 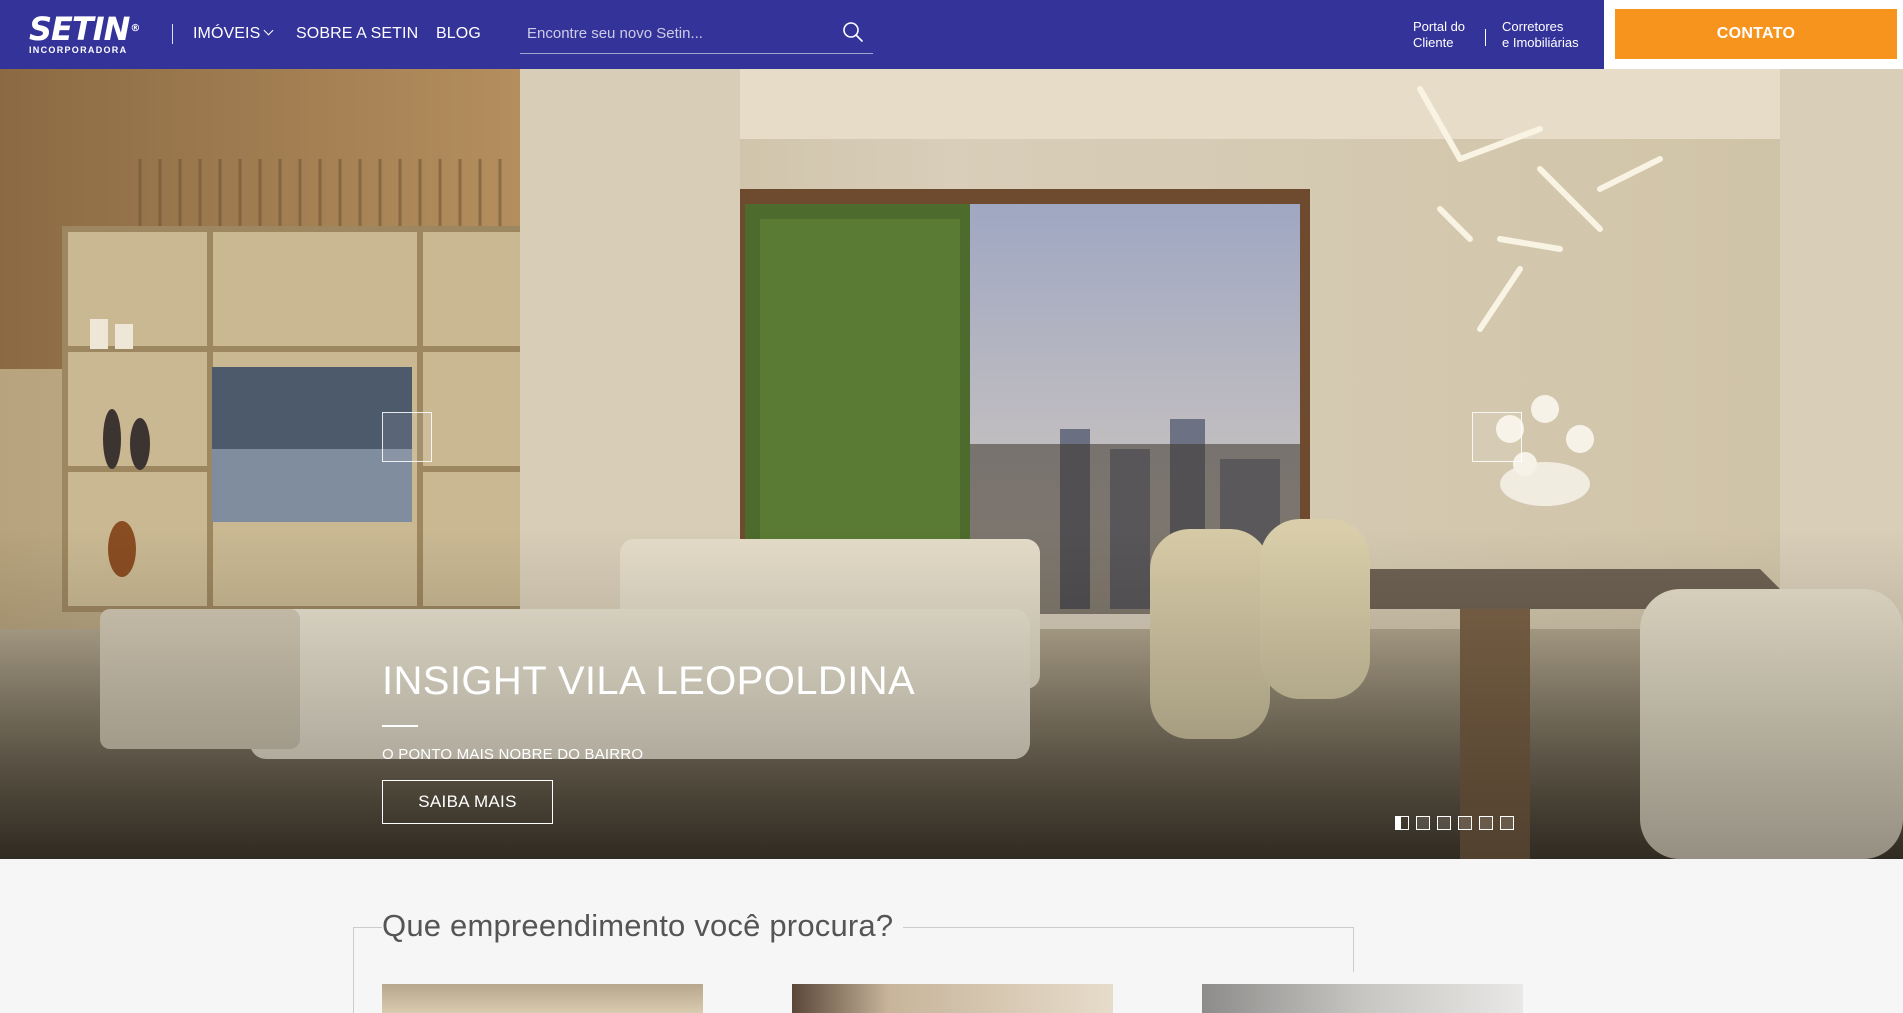 What do you see at coordinates (1454, 823) in the screenshot?
I see `slider-pagination` at bounding box center [1454, 823].